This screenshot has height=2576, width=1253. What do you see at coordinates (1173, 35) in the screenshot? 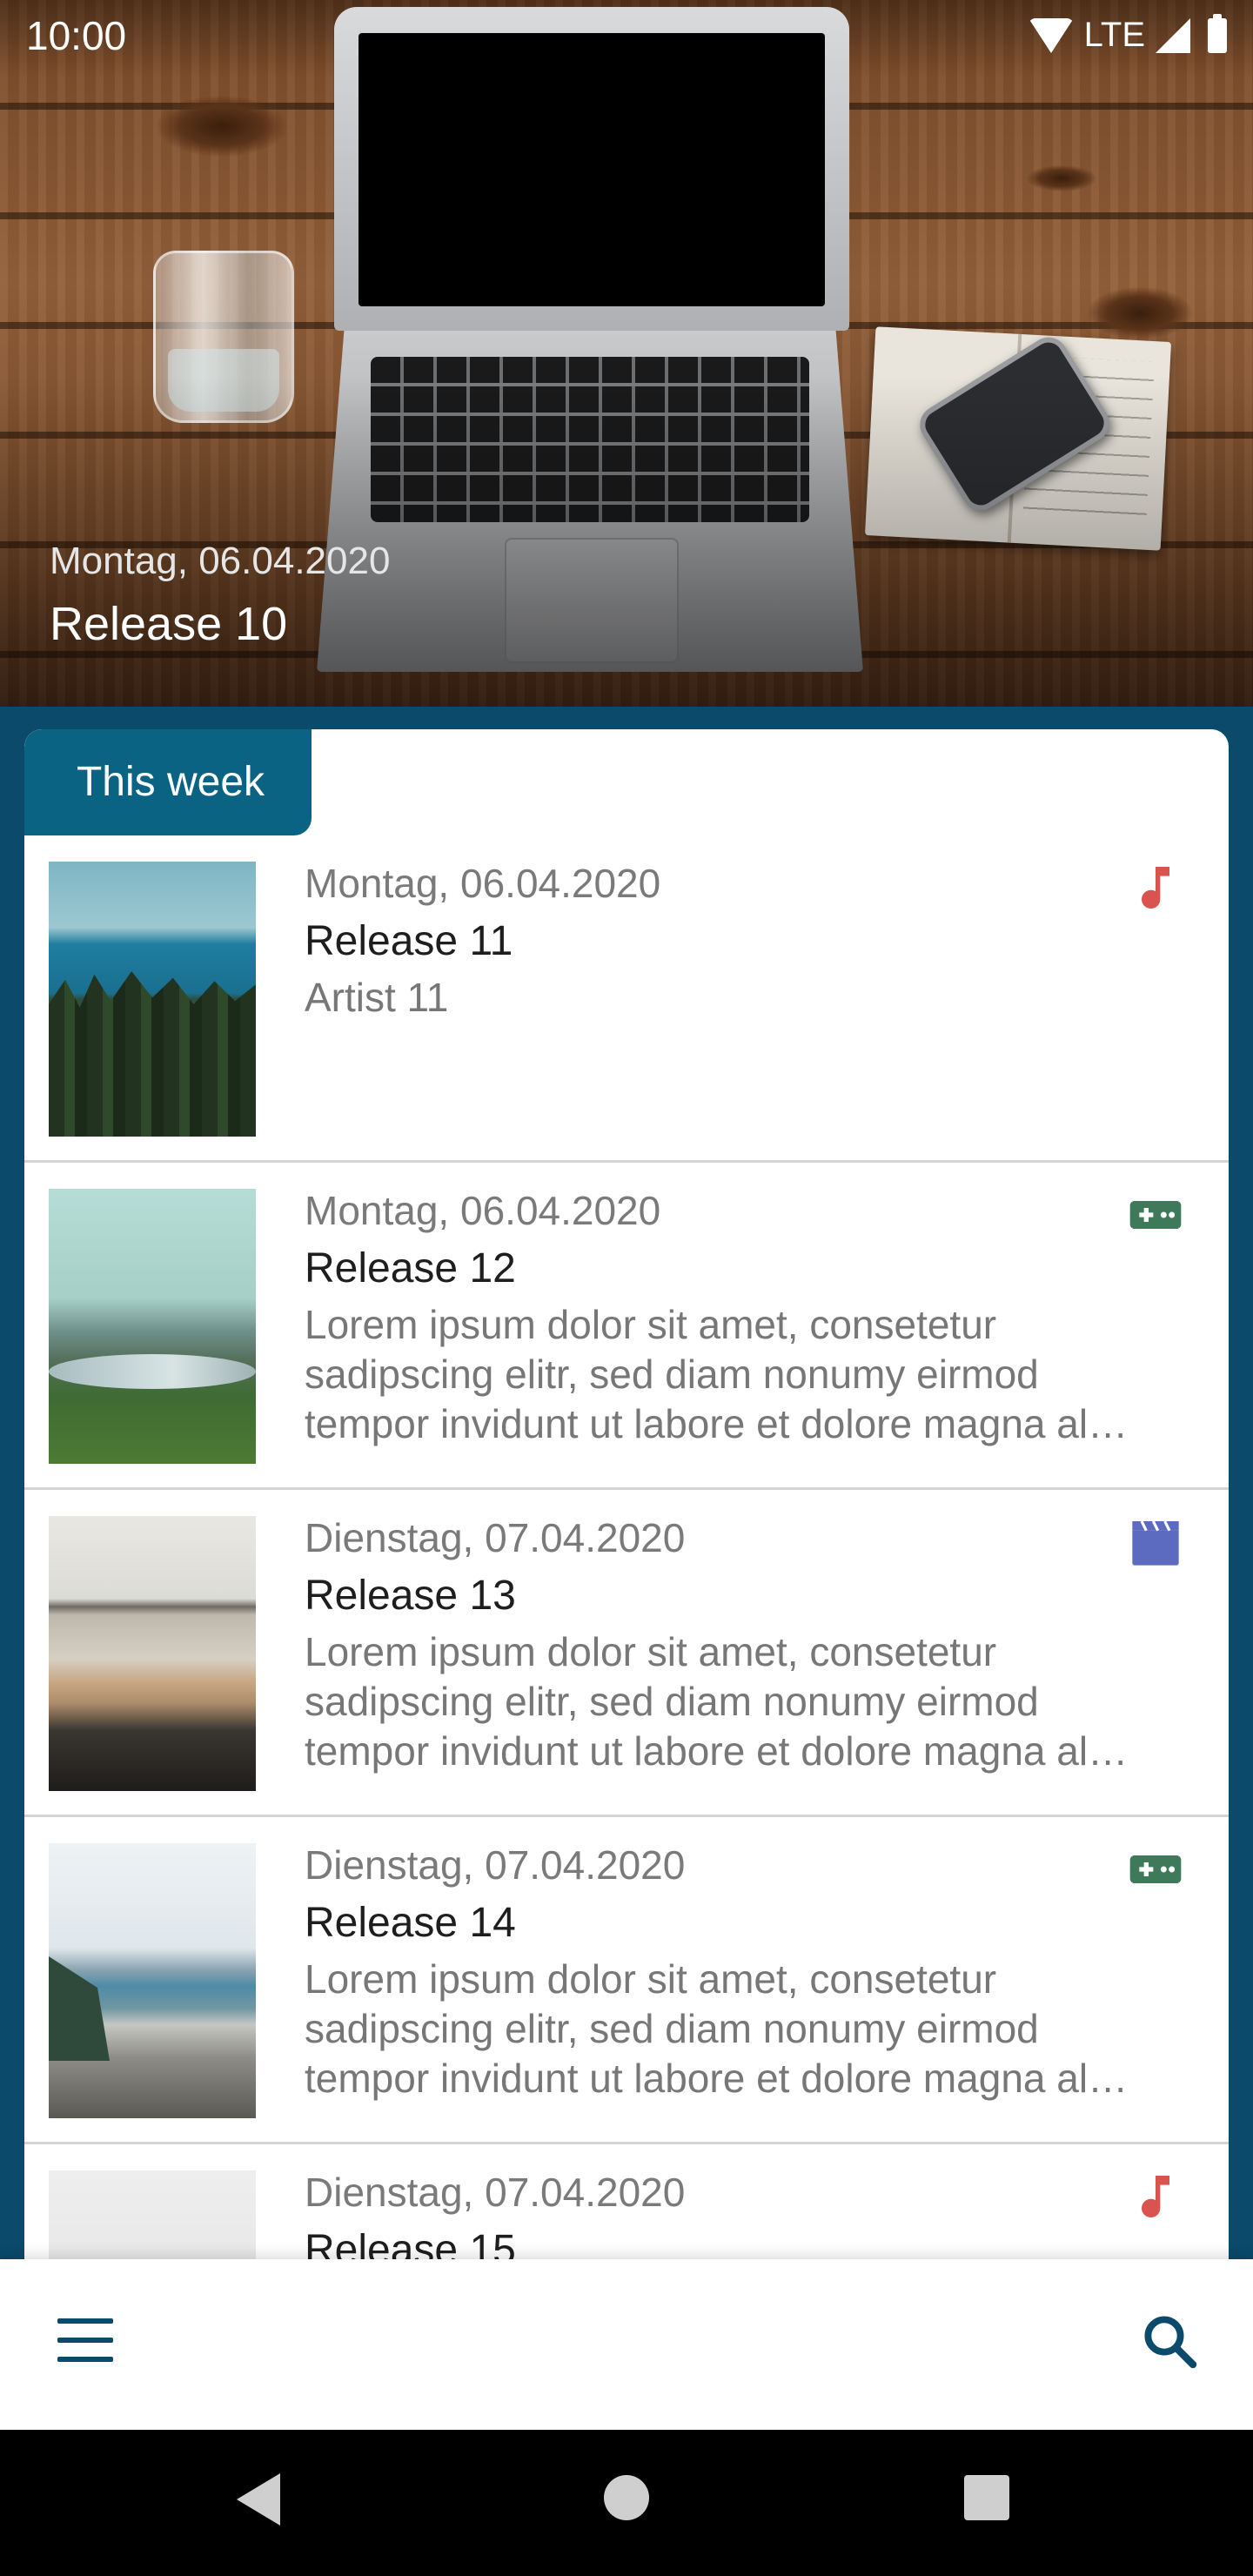
I see `signal-icon` at bounding box center [1173, 35].